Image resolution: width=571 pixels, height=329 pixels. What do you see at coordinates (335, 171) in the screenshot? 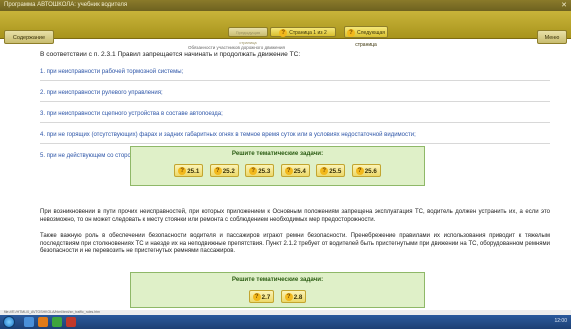
I see `task-label: 25.5` at bounding box center [335, 171].